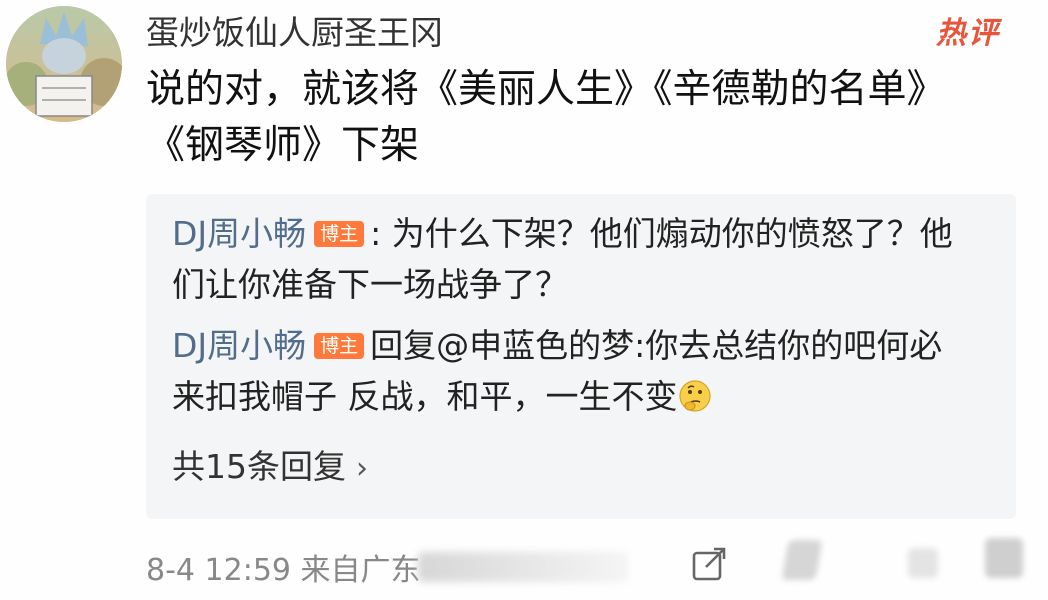  Describe the element at coordinates (710, 565) in the screenshot. I see `share-icon` at that location.